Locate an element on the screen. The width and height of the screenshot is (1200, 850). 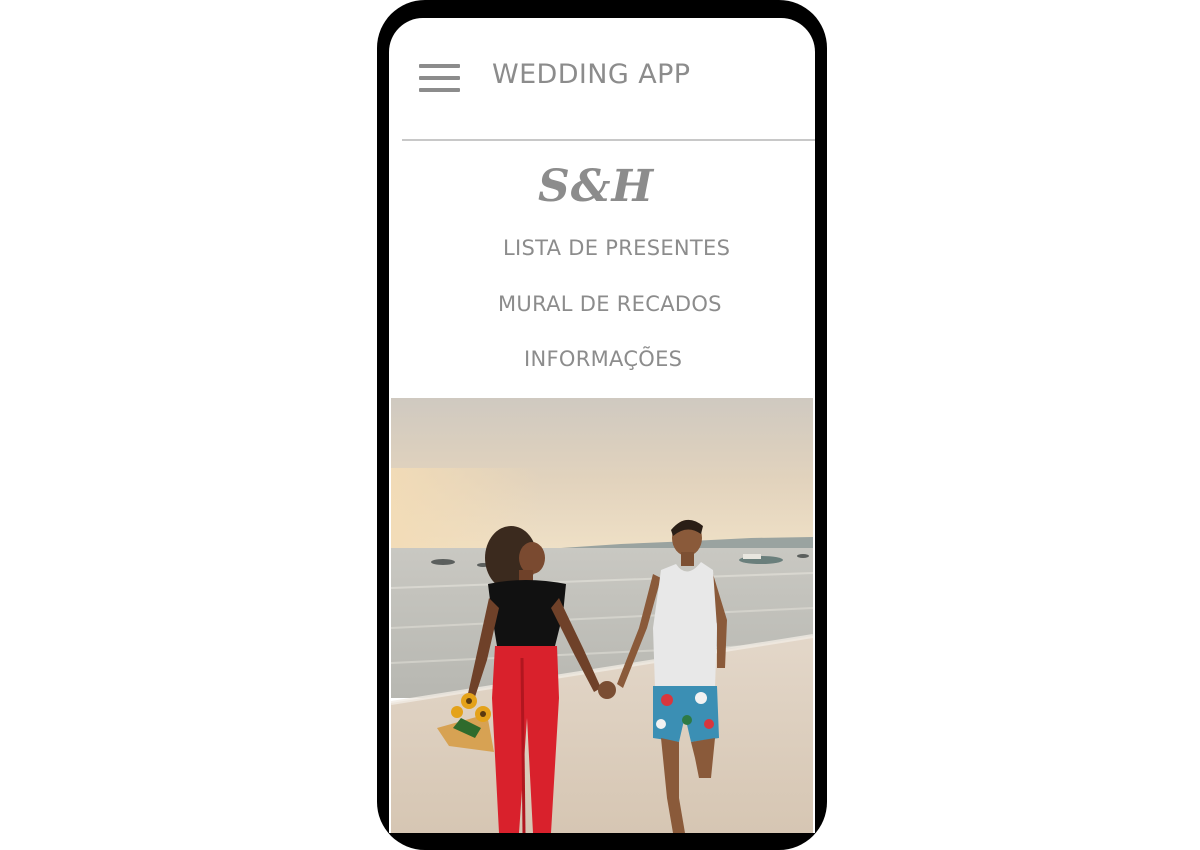
nav-item-mural-de-recados: MURAL DE RECADOS is located at coordinates (610, 304).